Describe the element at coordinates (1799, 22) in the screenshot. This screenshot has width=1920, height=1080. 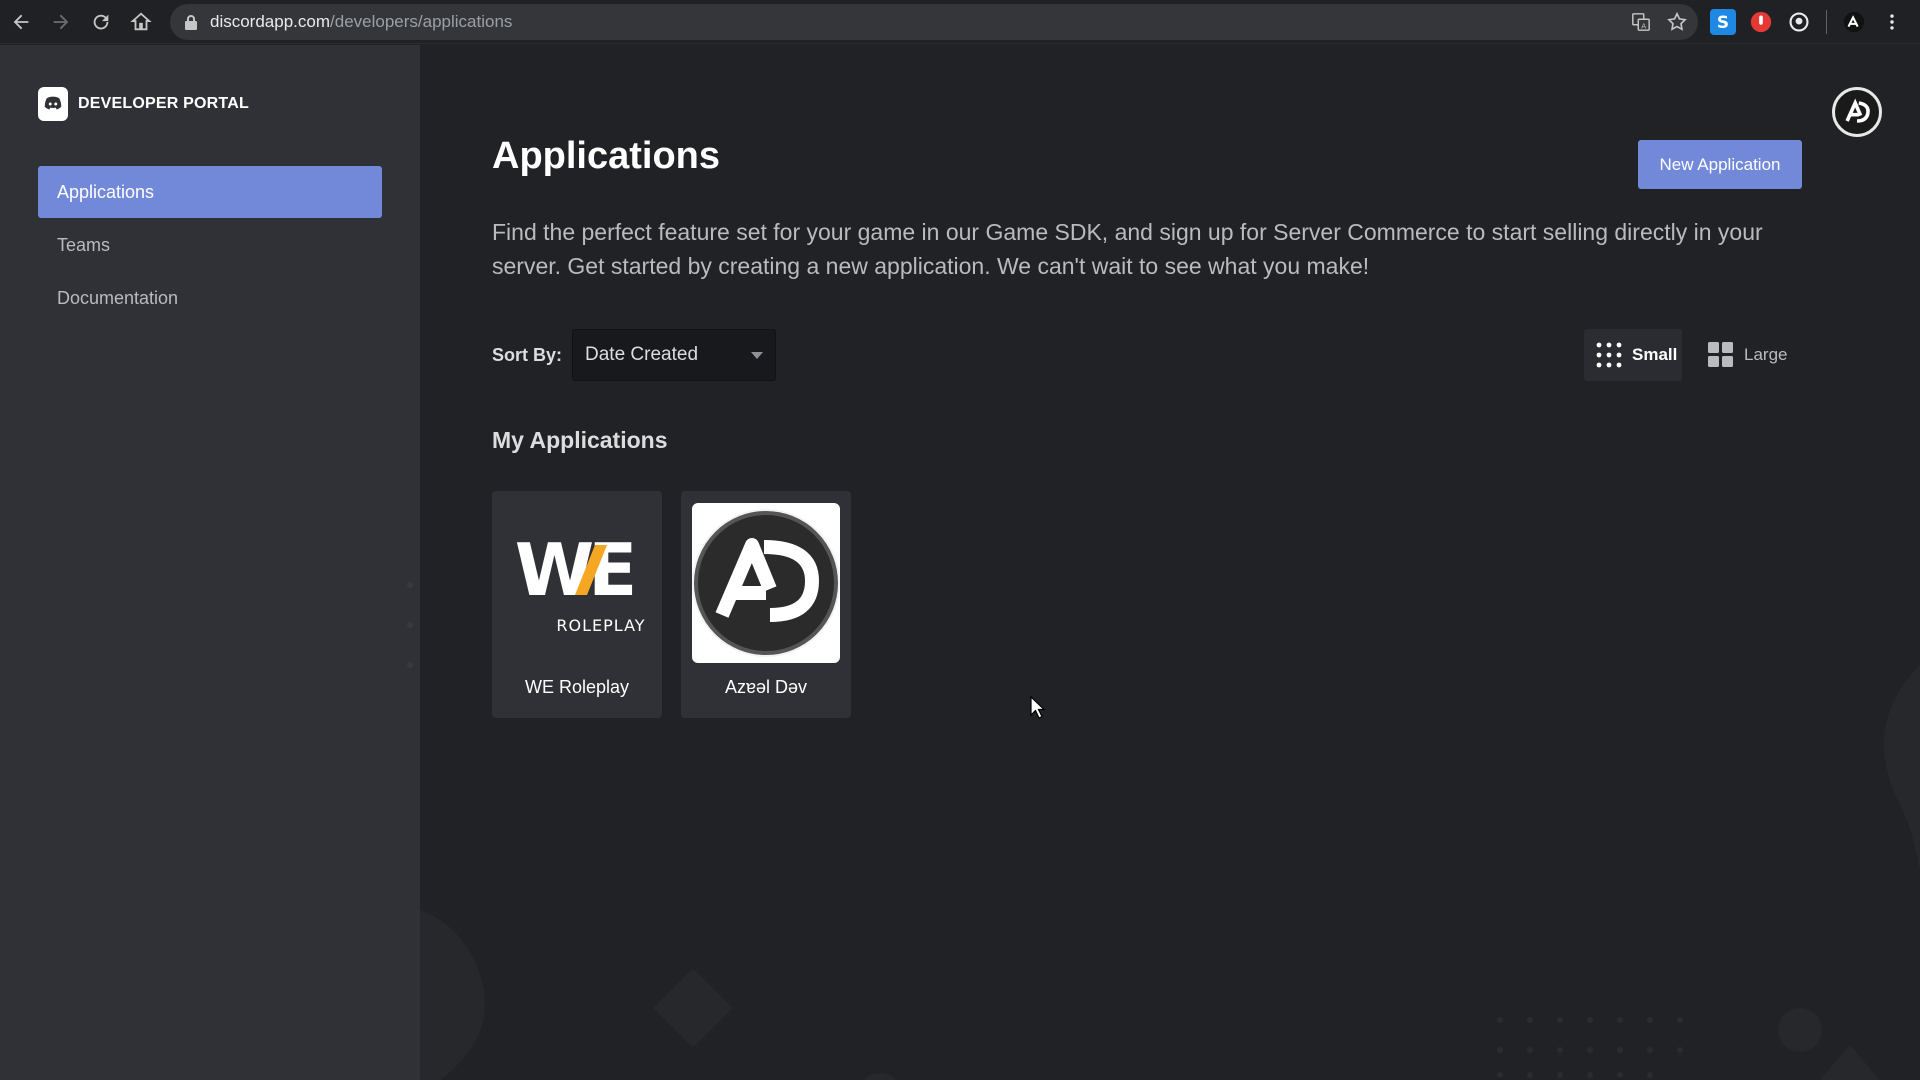
I see `github-icon` at that location.